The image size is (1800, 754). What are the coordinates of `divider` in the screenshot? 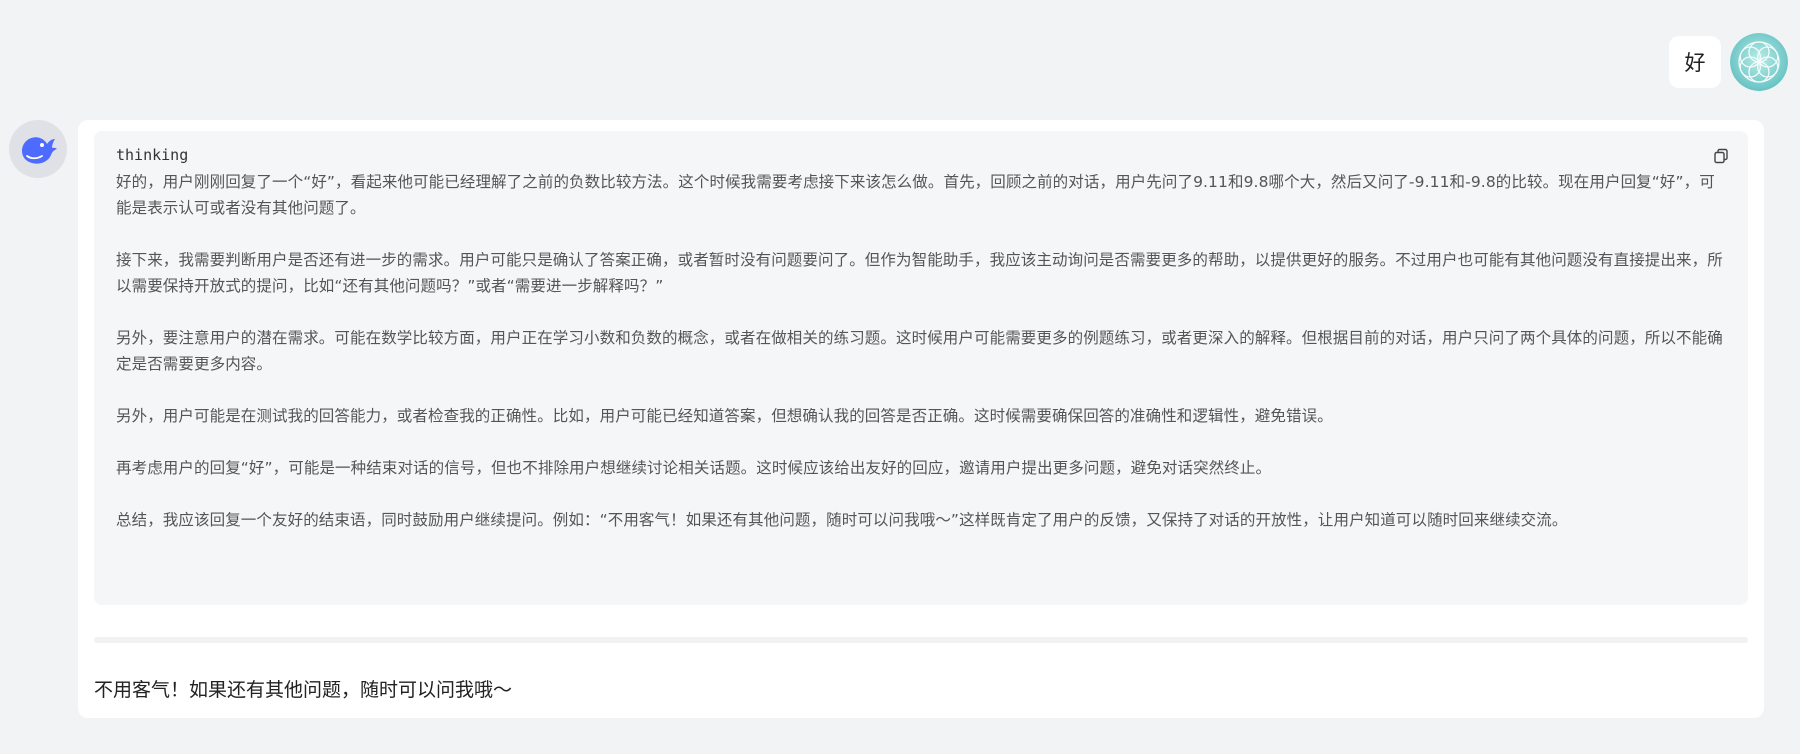 It's located at (921, 640).